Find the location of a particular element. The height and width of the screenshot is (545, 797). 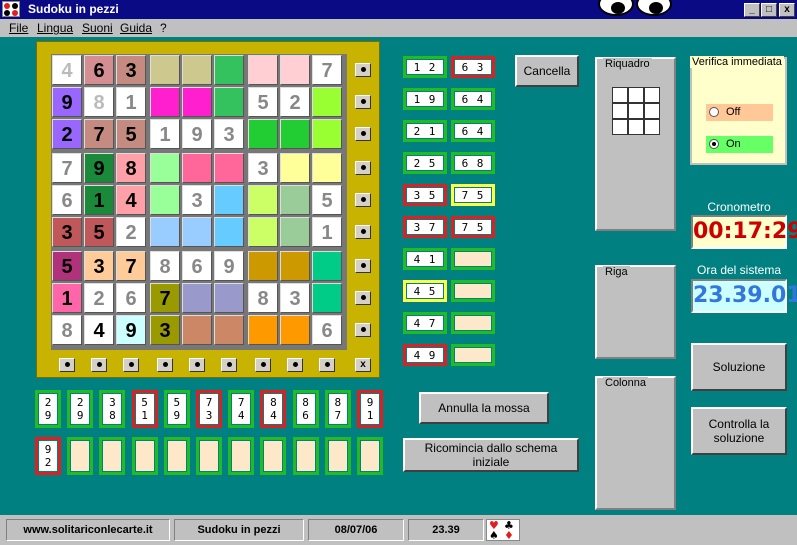

sudoku-cell-r4-c3: 8 is located at coordinates (131, 168).